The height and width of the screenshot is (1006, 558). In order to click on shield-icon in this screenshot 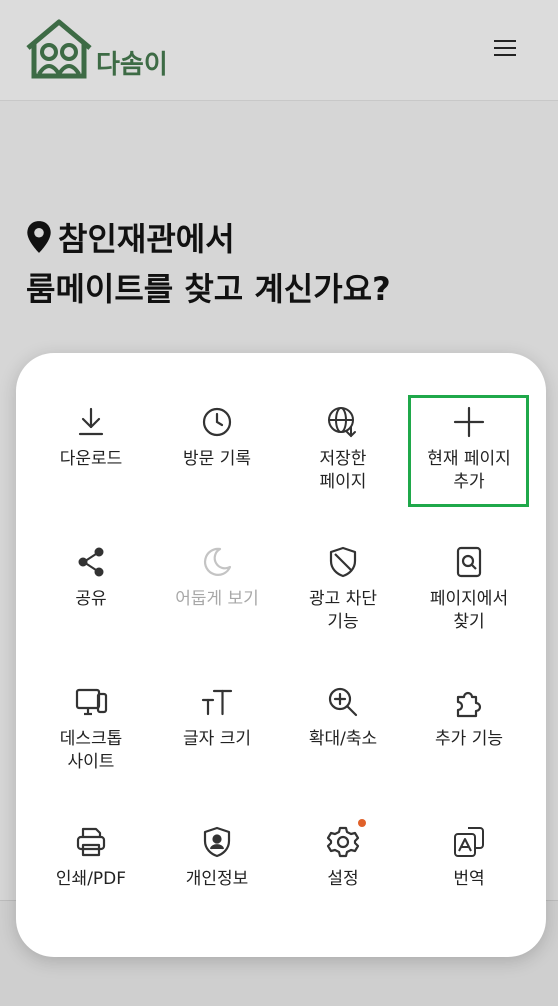, I will do `click(343, 562)`.